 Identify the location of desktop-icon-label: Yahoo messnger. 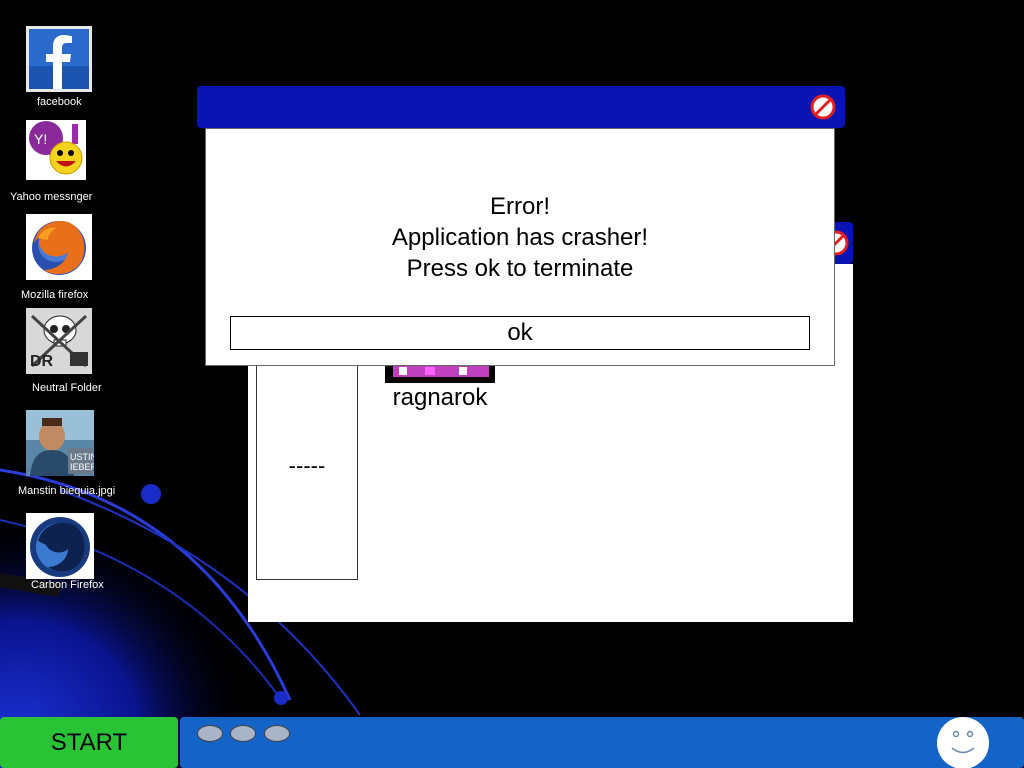
(51, 197).